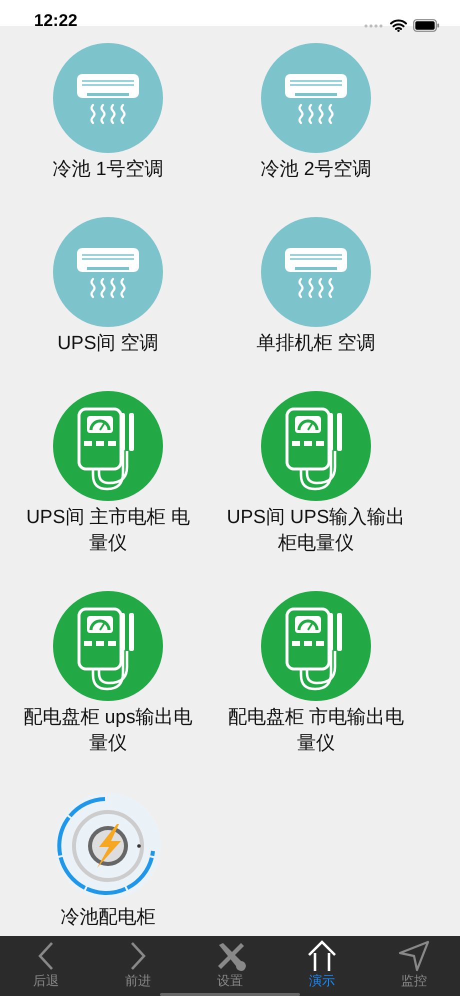  Describe the element at coordinates (322, 963) in the screenshot. I see `tab: 演示` at that location.